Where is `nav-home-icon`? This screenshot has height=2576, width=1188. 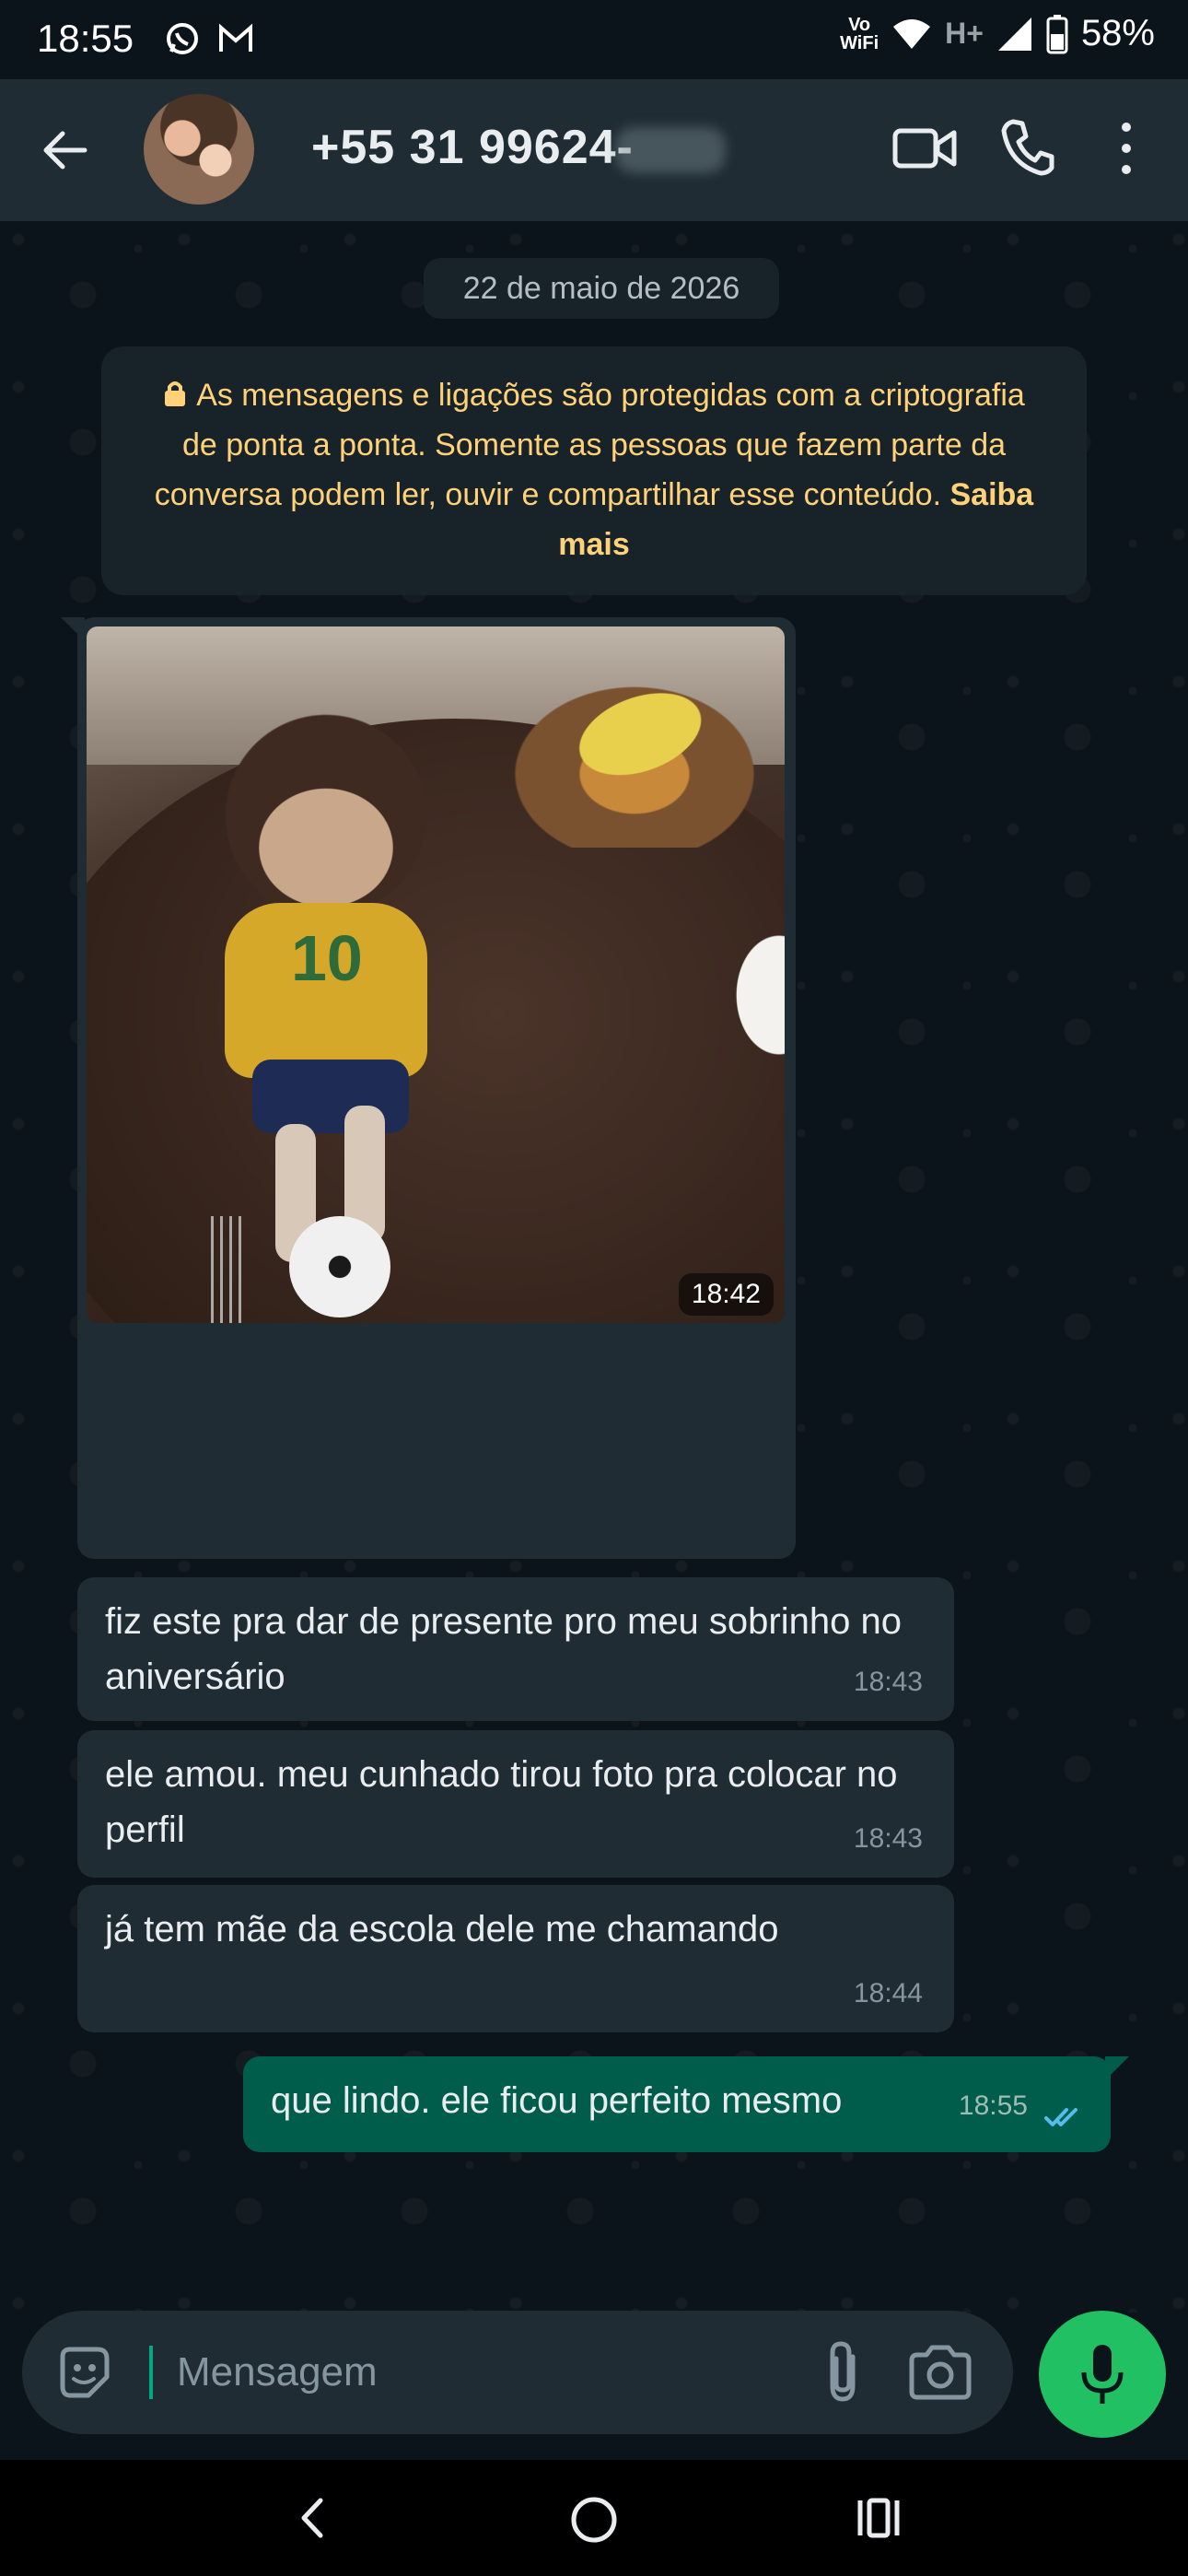
nav-home-icon is located at coordinates (594, 2520).